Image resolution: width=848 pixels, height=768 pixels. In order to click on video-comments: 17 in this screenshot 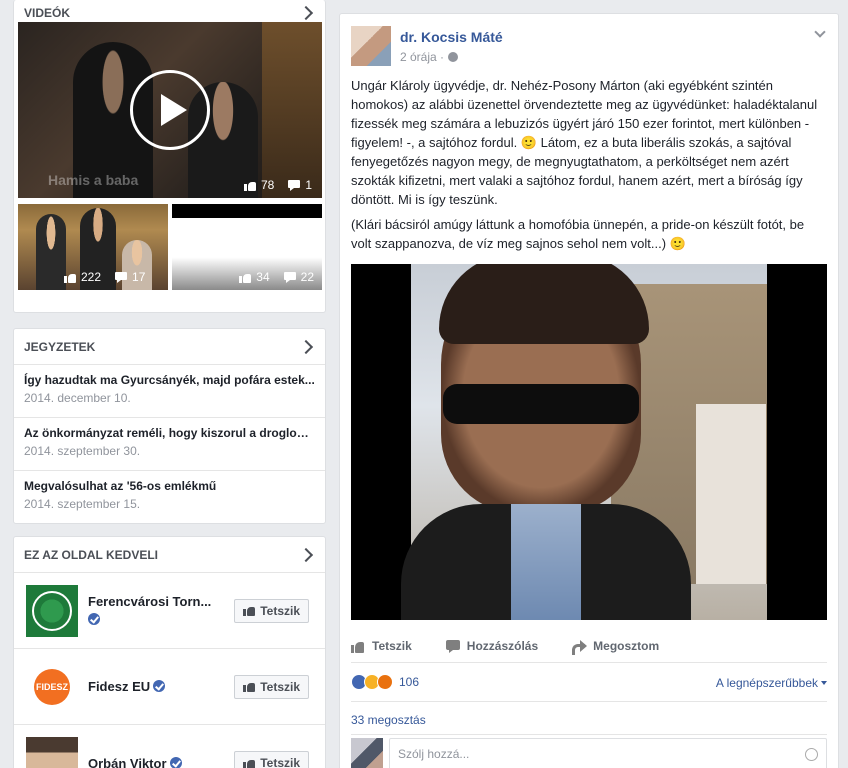, I will do `click(139, 277)`.